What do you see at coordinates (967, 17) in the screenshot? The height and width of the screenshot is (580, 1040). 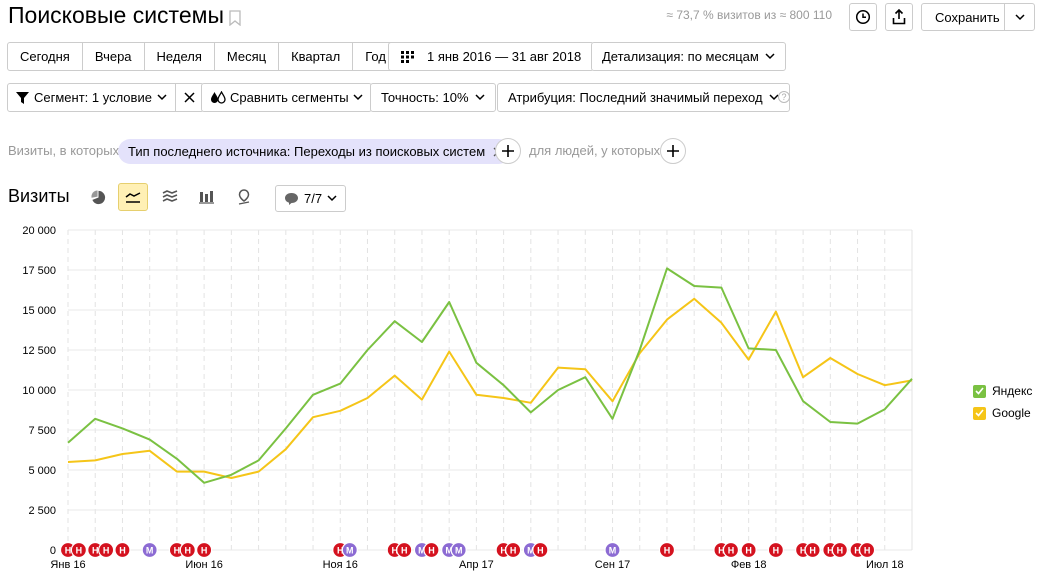 I see `save-button-label: Сохранить` at bounding box center [967, 17].